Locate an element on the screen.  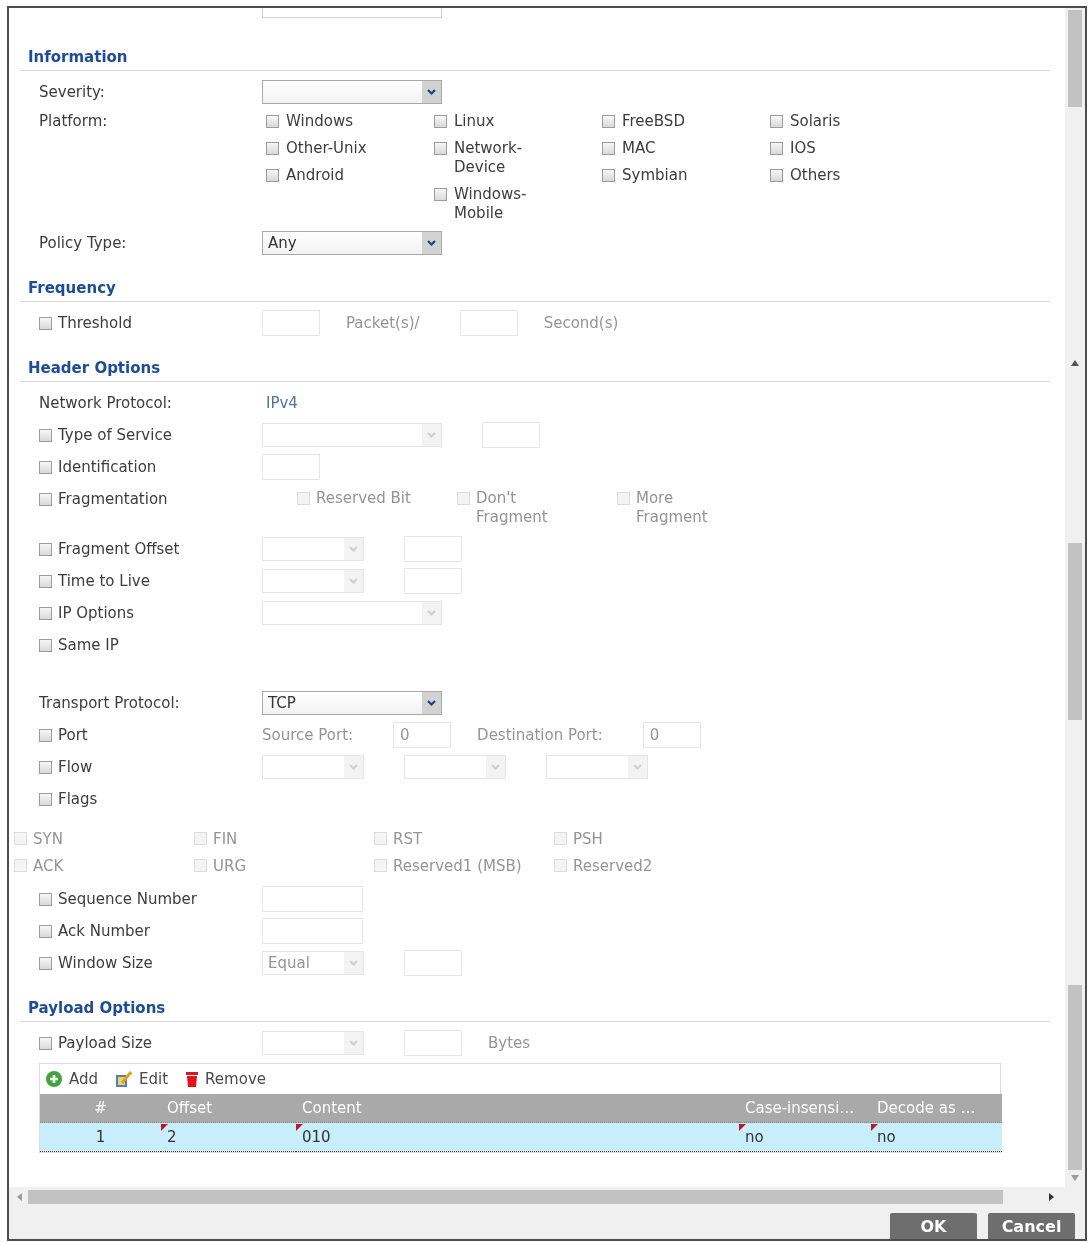
checkbox-label: Same IP is located at coordinates (88, 645).